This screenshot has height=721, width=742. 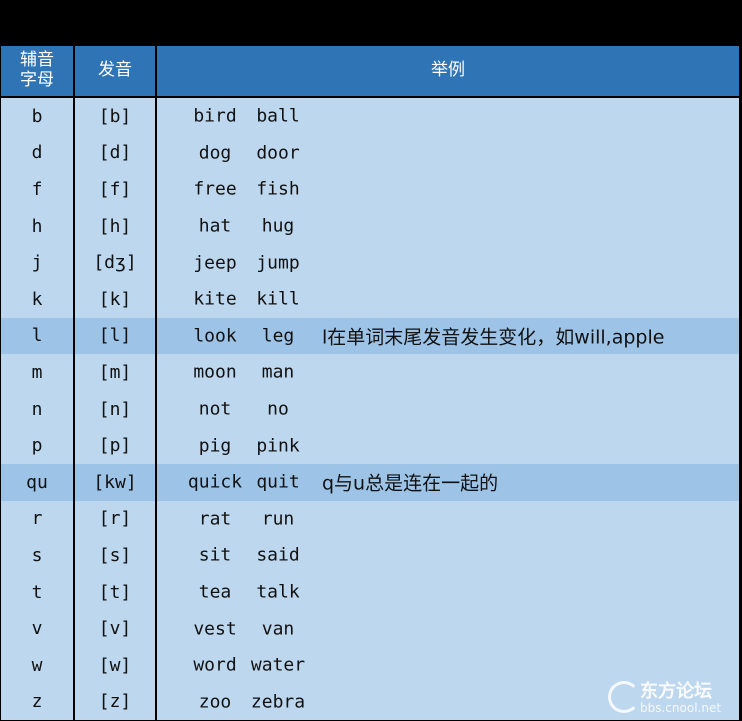 I want to click on row-note: l在单词末尾发音发生变化，如will,apple, so click(x=493, y=337).